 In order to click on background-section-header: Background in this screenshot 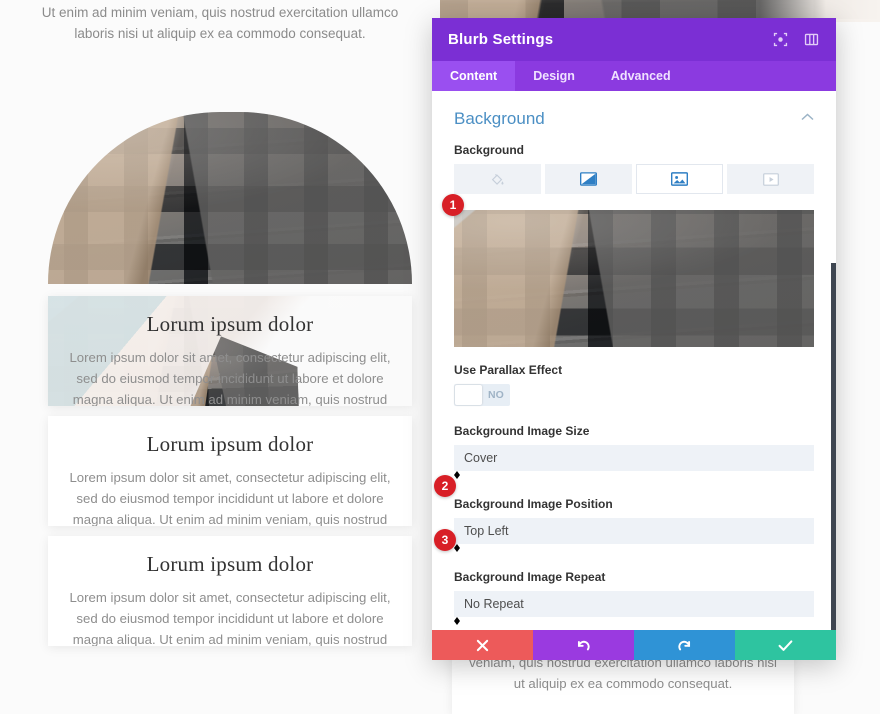, I will do `click(634, 126)`.